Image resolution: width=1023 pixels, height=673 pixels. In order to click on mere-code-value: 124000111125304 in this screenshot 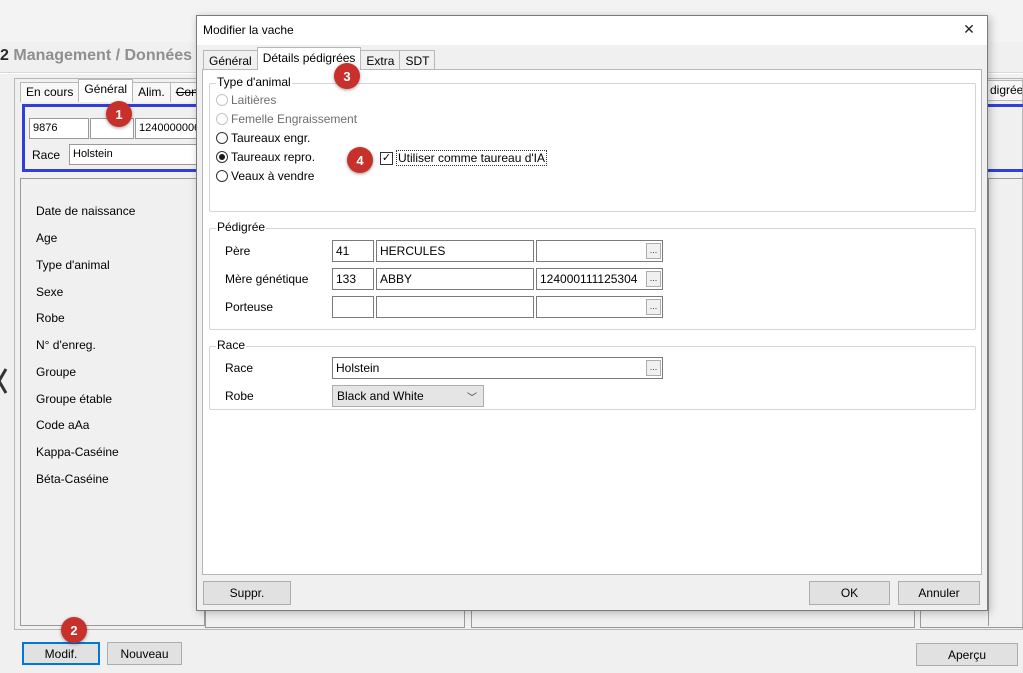, I will do `click(589, 279)`.